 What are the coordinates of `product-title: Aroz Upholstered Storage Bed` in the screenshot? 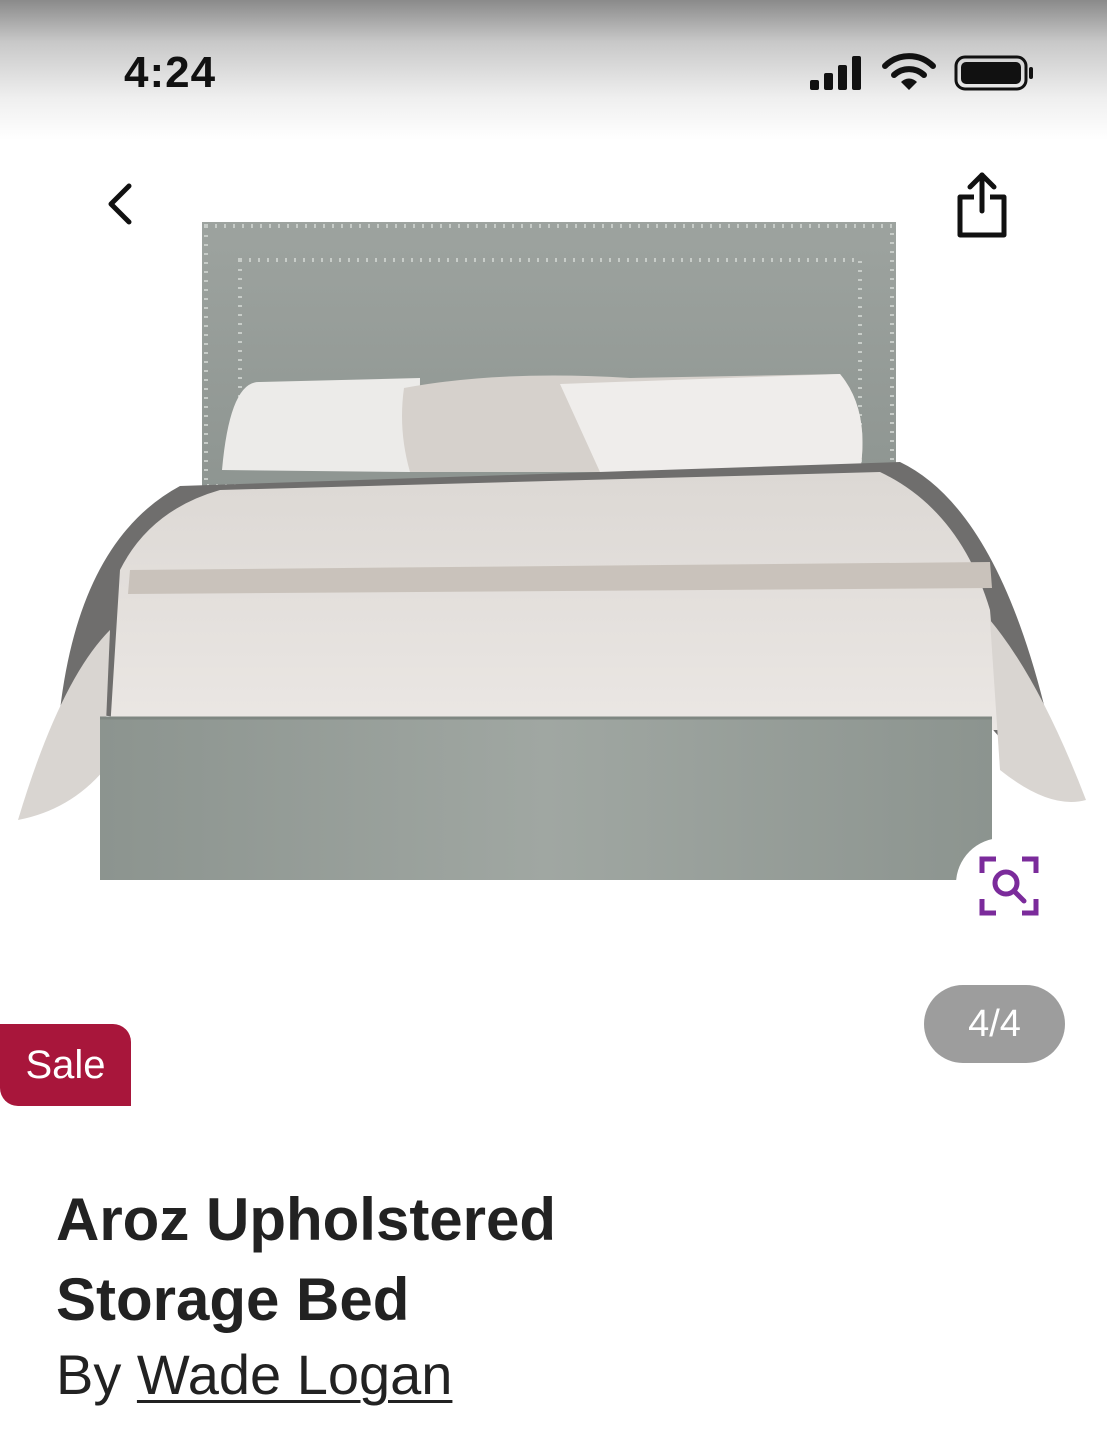 It's located at (556, 1260).